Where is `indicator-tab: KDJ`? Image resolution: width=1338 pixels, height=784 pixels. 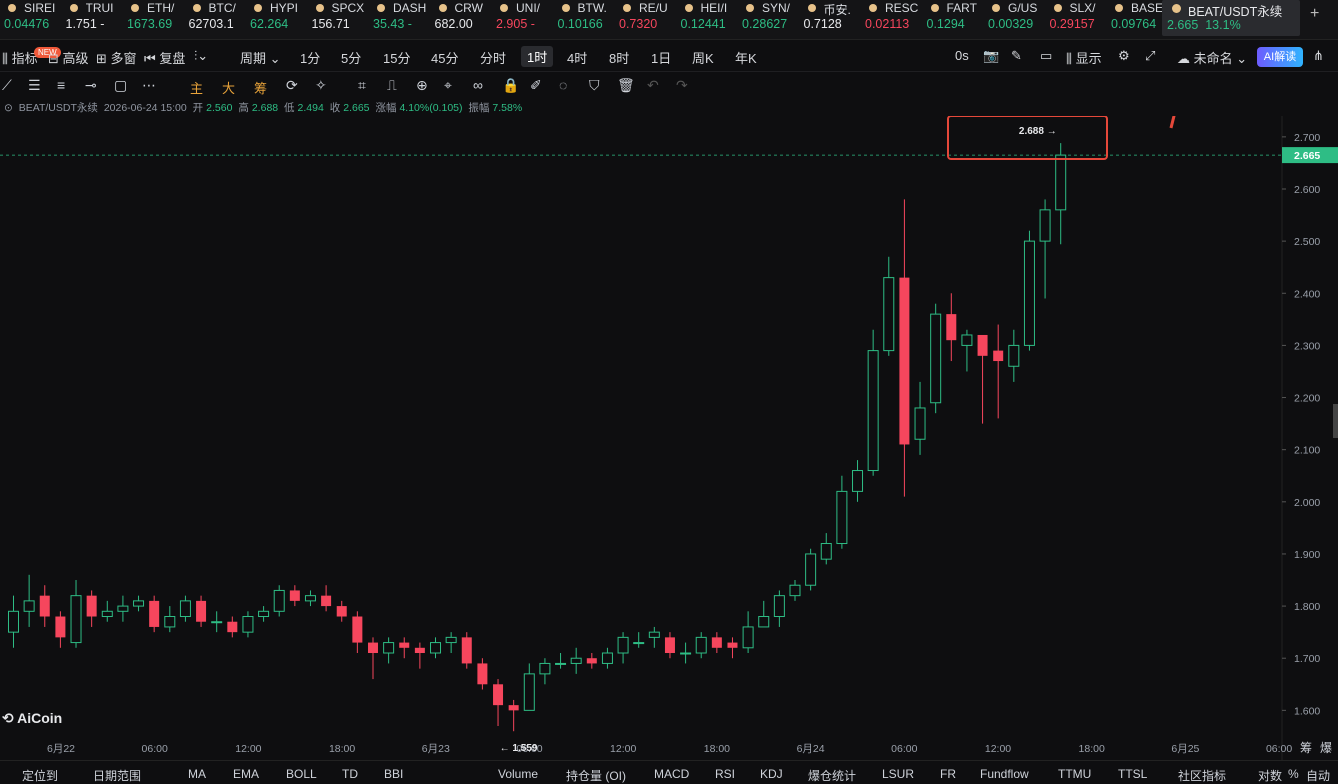
indicator-tab: KDJ is located at coordinates (771, 774).